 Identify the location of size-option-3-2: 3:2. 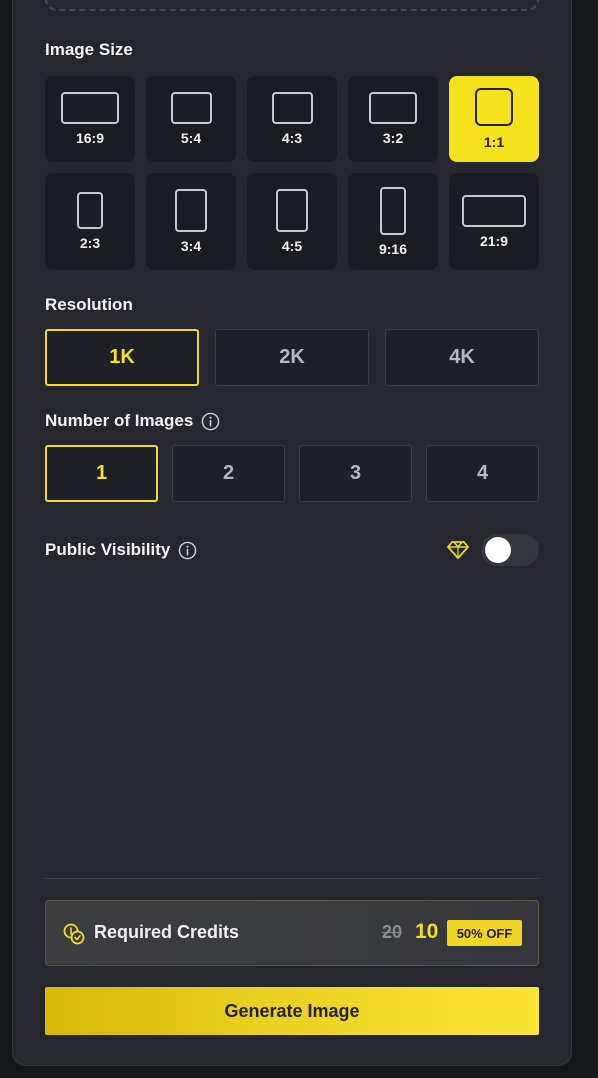
(393, 119).